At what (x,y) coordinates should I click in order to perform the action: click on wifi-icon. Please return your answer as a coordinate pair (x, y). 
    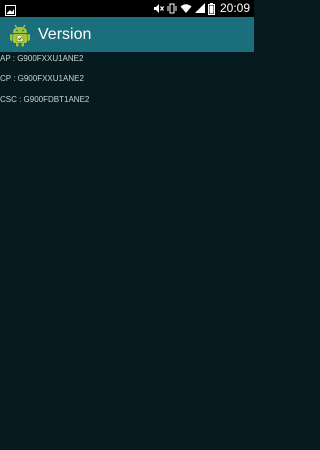
    Looking at the image, I should click on (186, 8).